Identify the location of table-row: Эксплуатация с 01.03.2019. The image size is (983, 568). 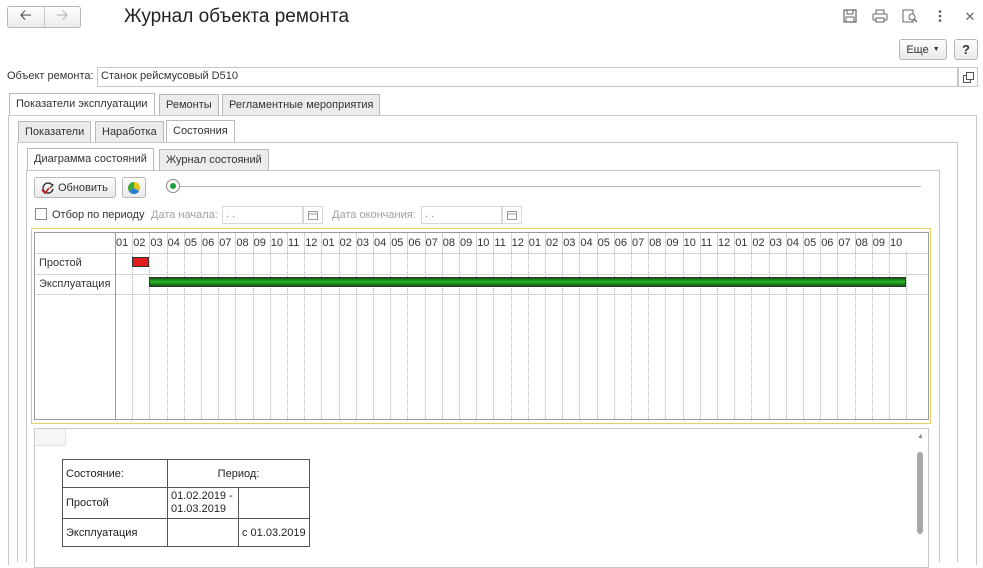
(186, 532).